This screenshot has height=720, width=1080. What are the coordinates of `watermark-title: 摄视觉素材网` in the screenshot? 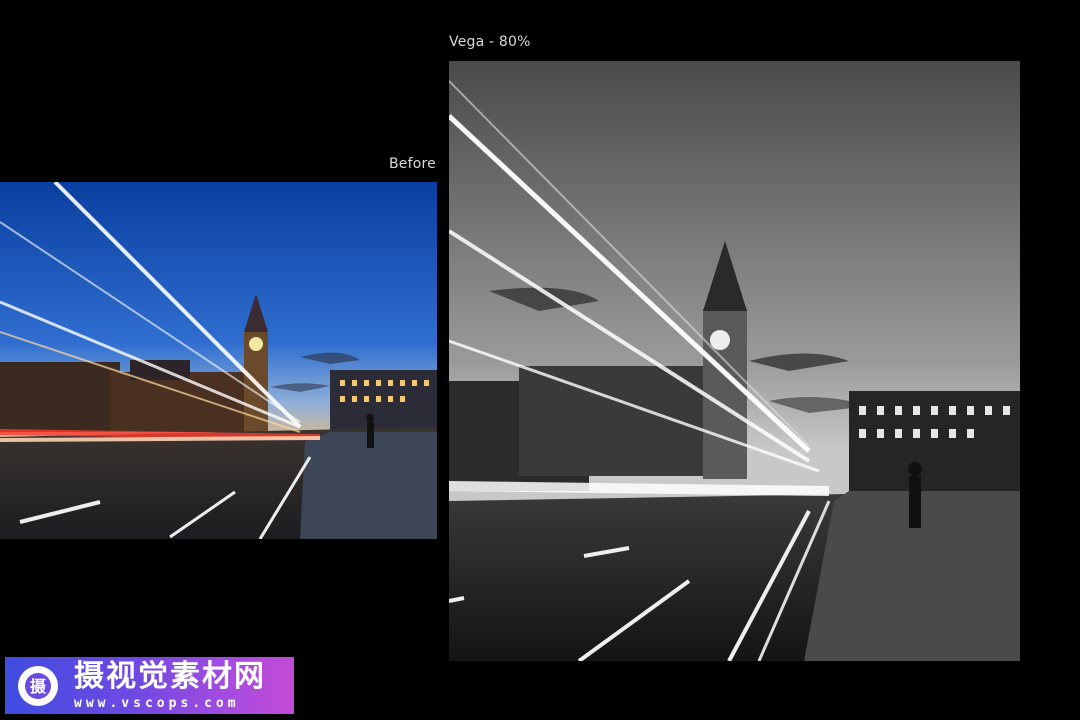 It's located at (170, 676).